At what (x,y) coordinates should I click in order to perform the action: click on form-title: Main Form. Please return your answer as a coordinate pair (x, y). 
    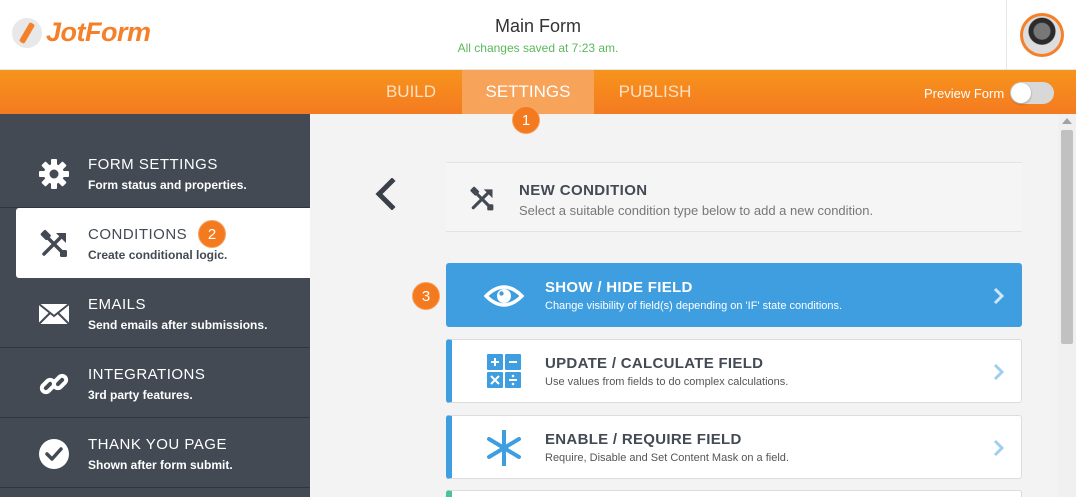
    Looking at the image, I should click on (538, 26).